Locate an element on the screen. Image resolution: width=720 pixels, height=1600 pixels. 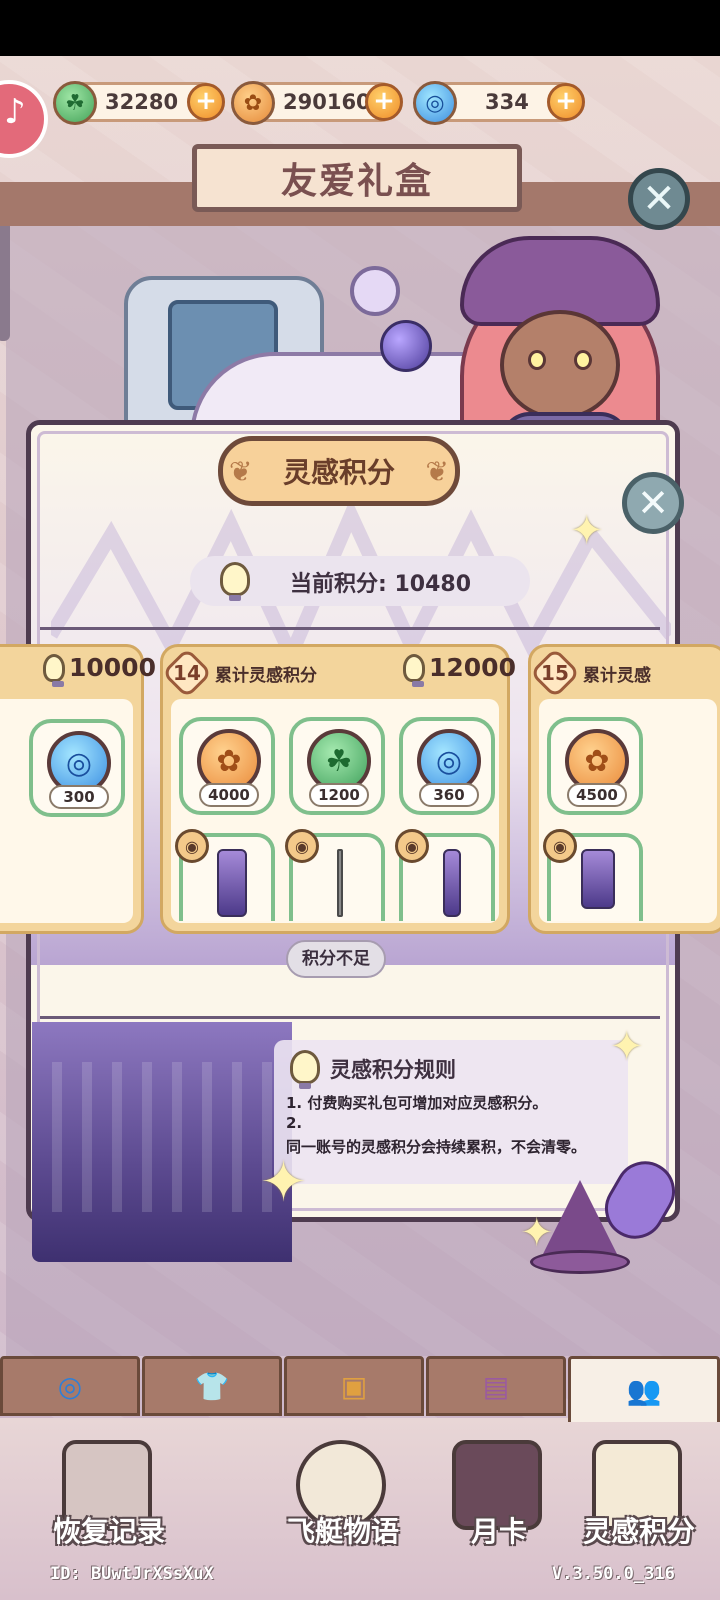
character-face is located at coordinates (560, 365).